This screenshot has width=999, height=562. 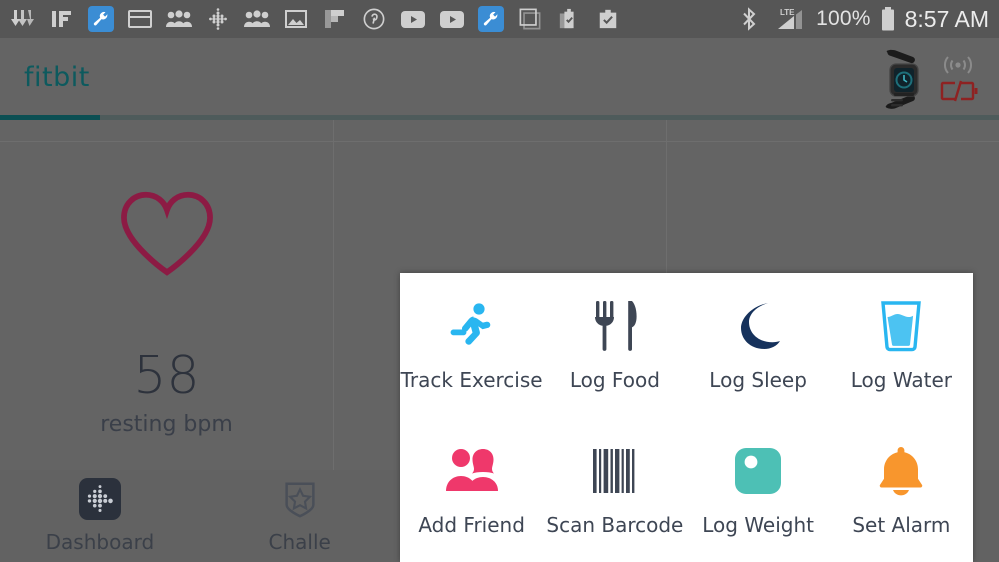 I want to click on scale-icon, so click(x=758, y=471).